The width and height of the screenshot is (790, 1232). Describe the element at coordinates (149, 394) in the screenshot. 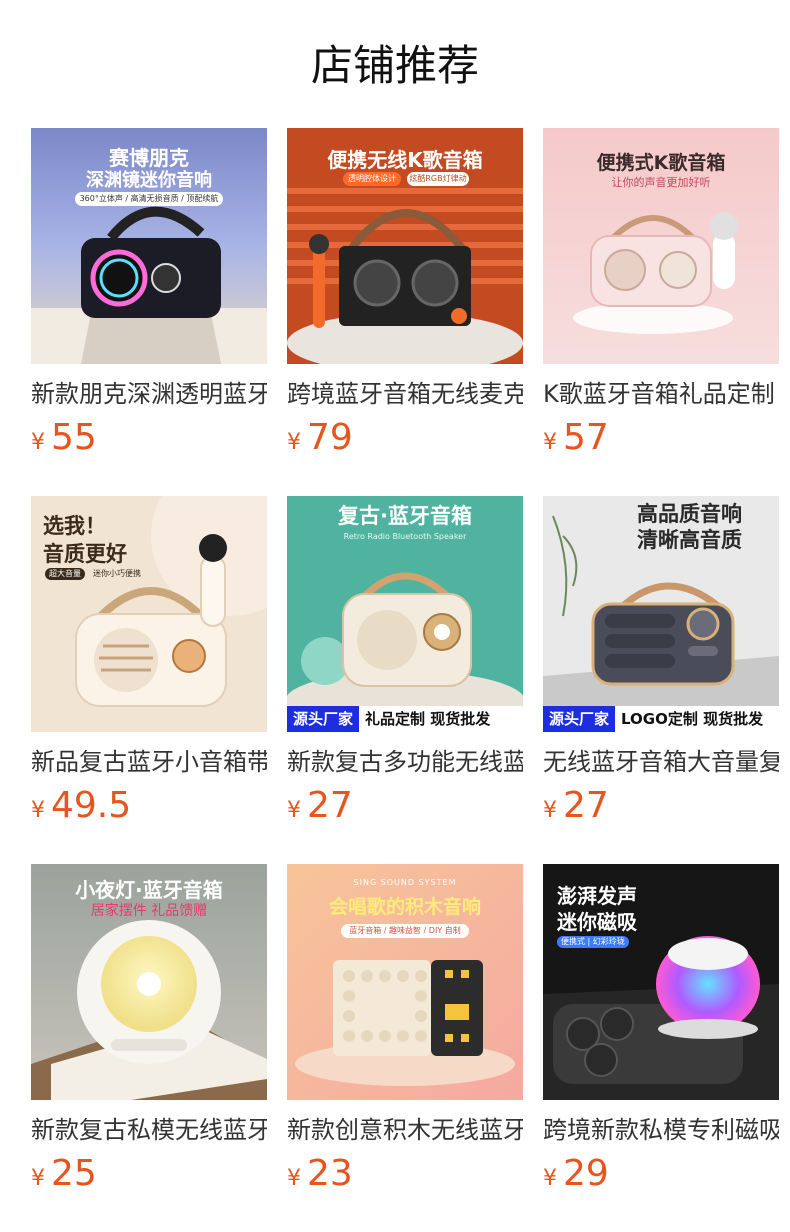

I see `product-name: 新款朋克深渊透明蓝牙音箱` at that location.